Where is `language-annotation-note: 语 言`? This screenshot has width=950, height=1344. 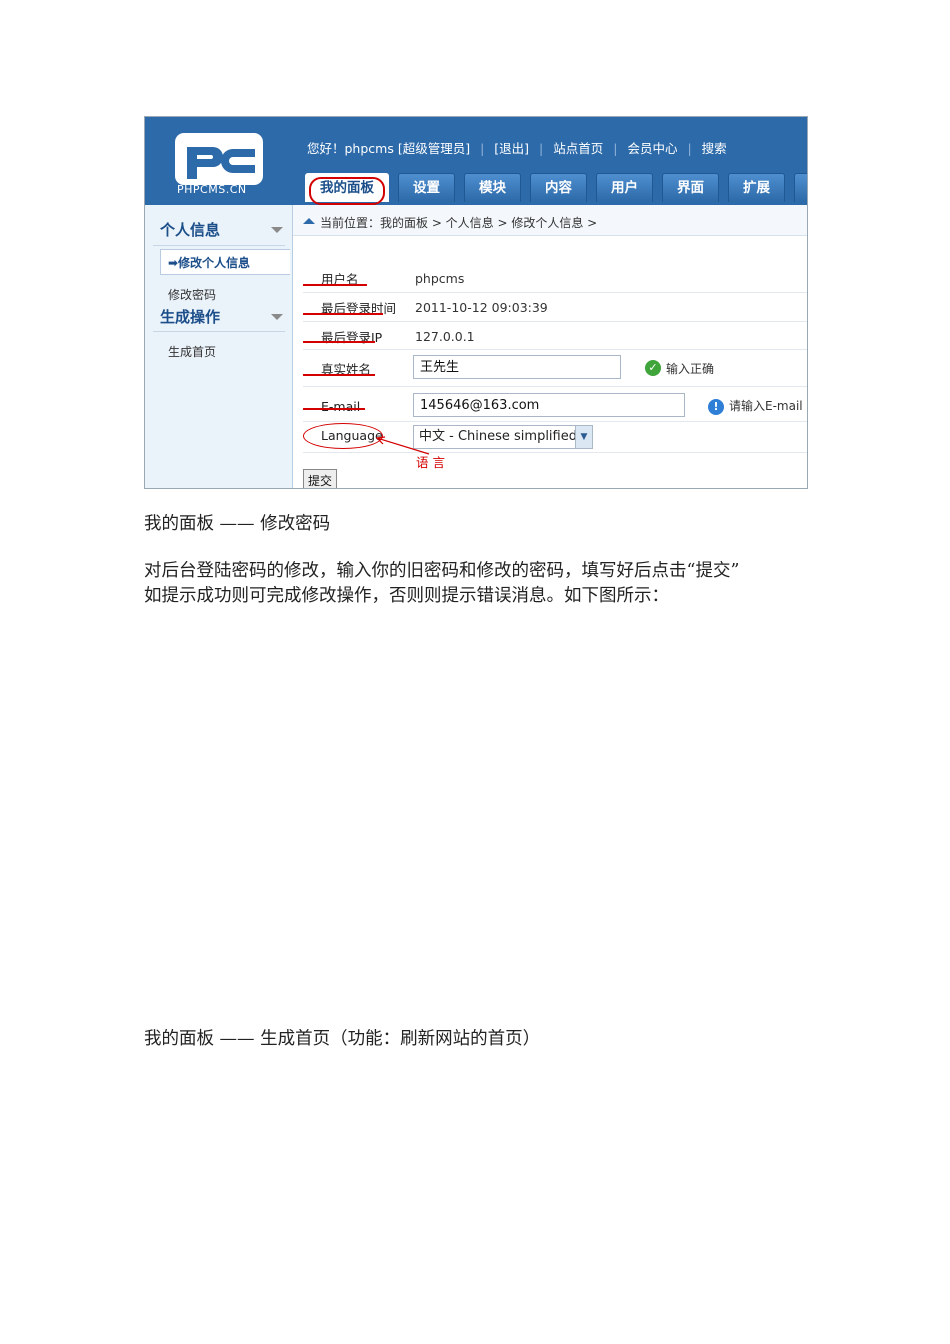
language-annotation-note: 语 言 is located at coordinates (430, 462).